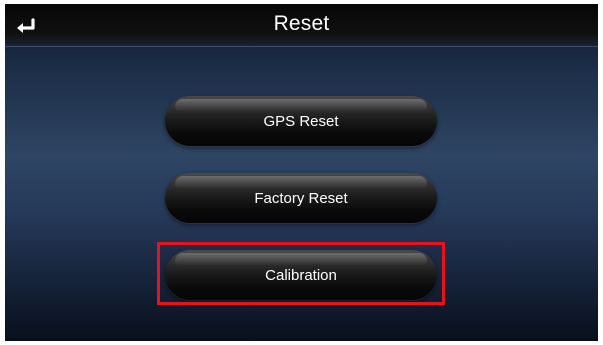  I want to click on factory-reset-button: Factory Reset, so click(301, 198).